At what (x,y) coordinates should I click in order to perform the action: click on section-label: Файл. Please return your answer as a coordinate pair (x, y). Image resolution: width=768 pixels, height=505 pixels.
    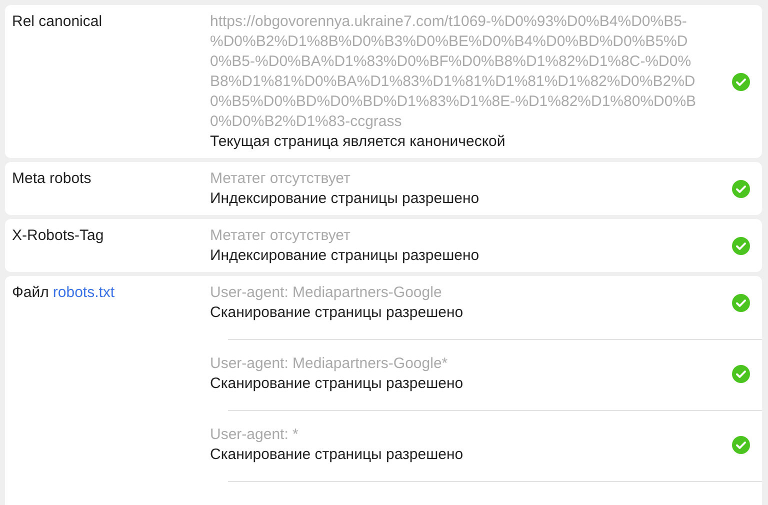
    Looking at the image, I should click on (30, 293).